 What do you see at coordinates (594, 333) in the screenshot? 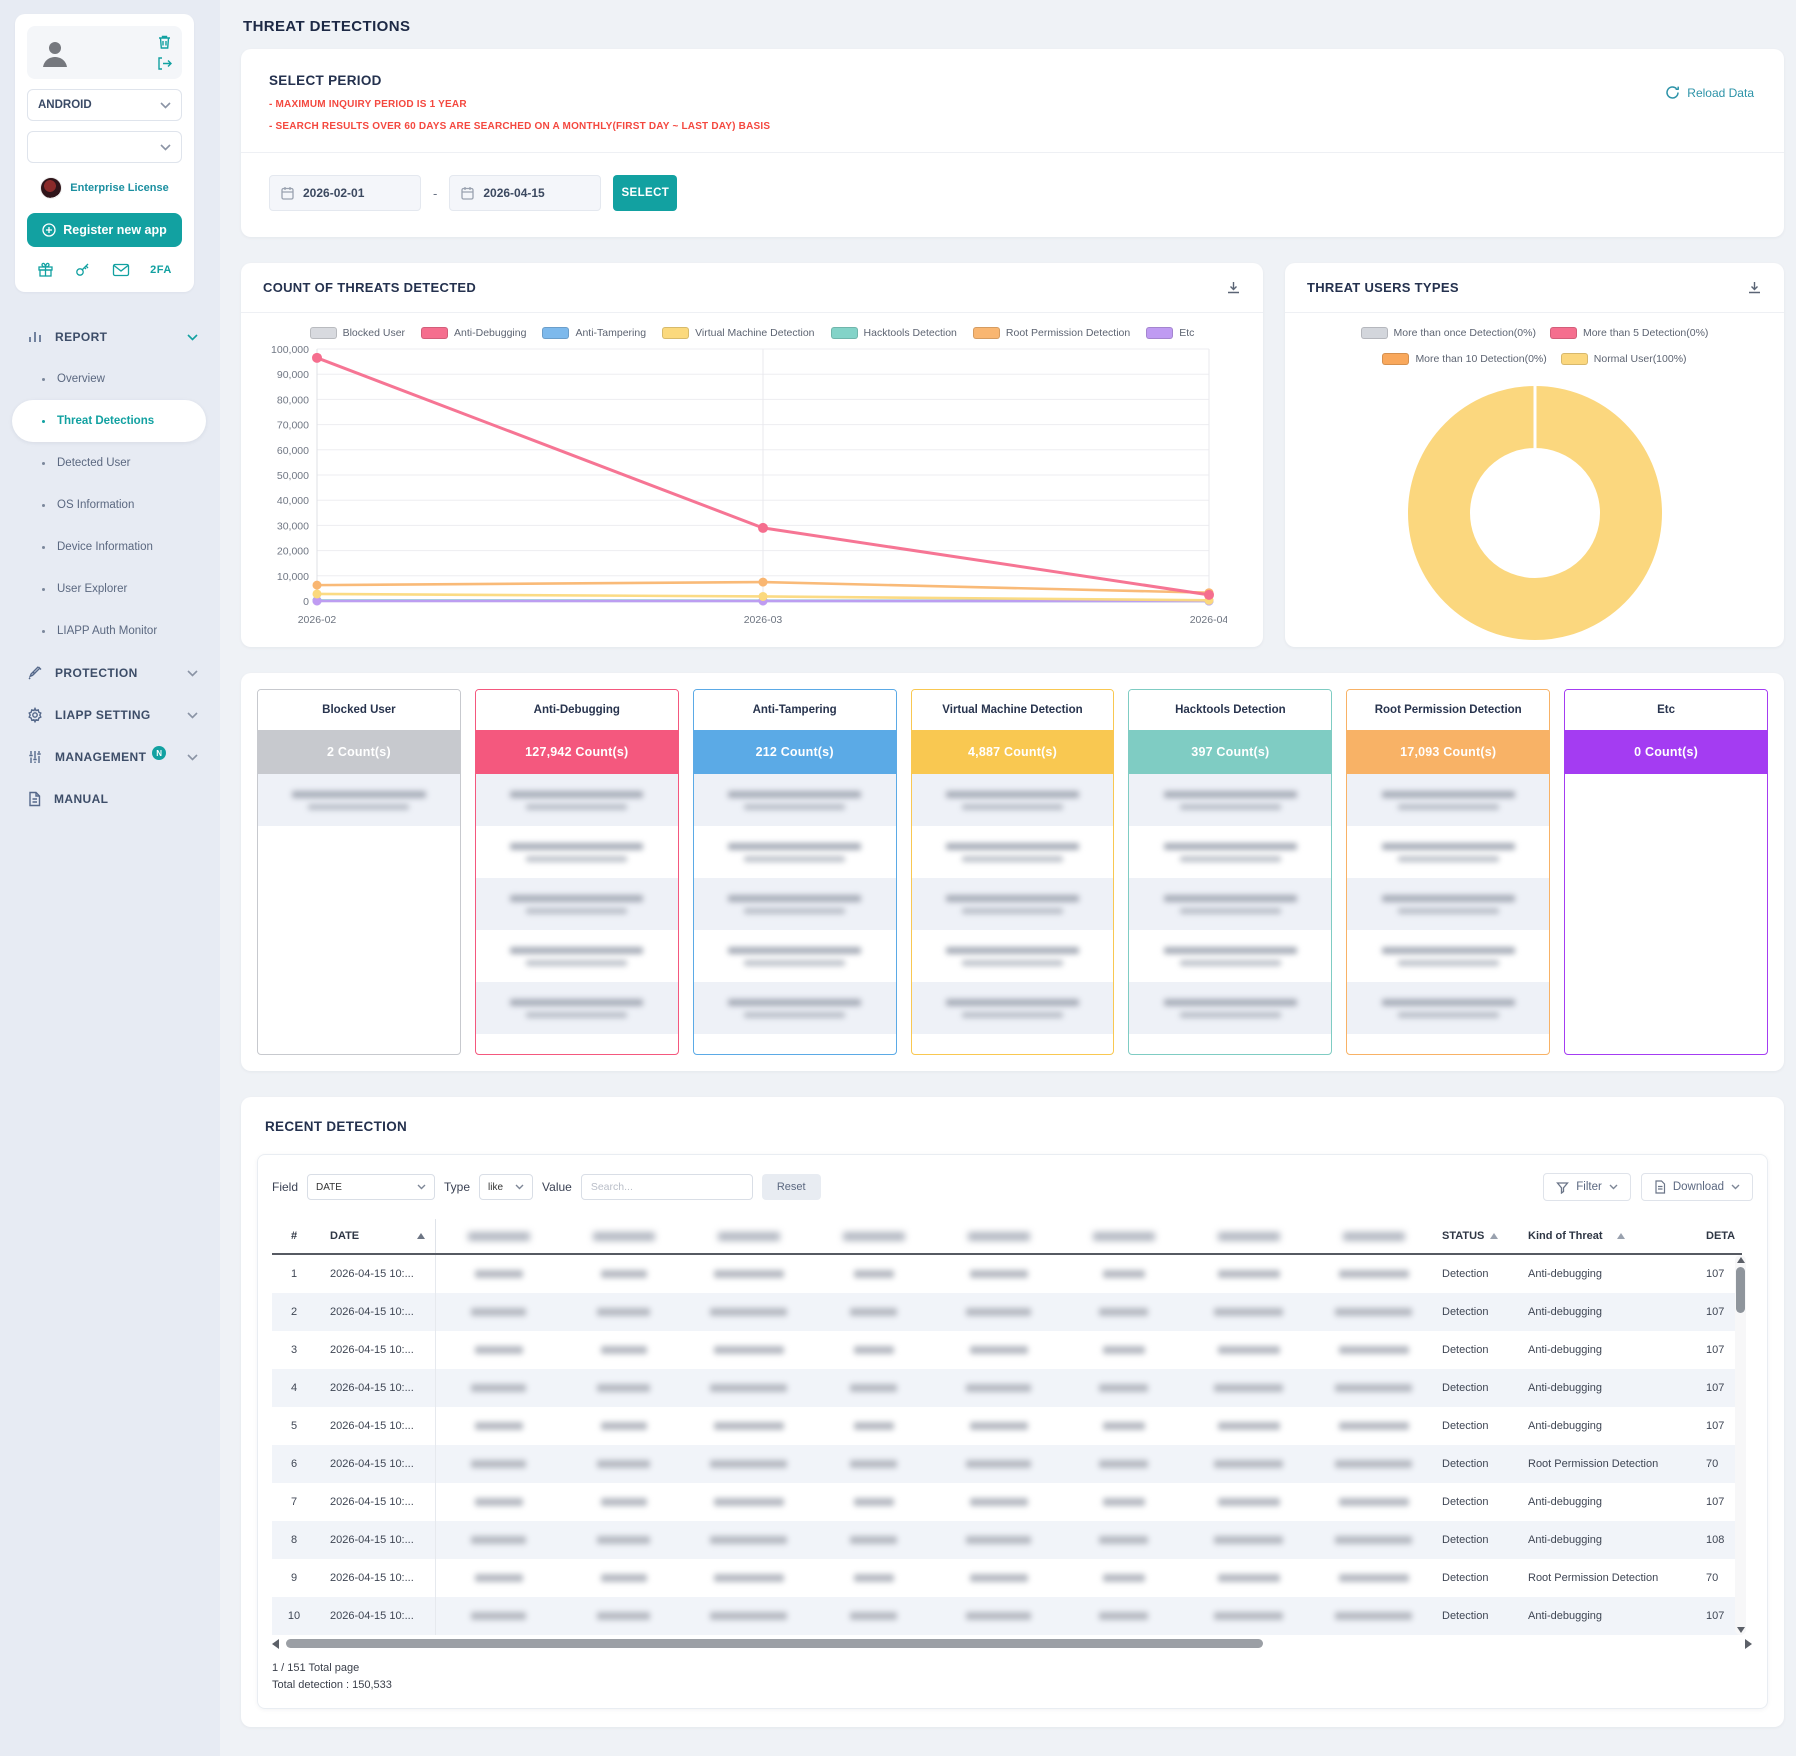
I see `legend-item: Anti-Tampering` at bounding box center [594, 333].